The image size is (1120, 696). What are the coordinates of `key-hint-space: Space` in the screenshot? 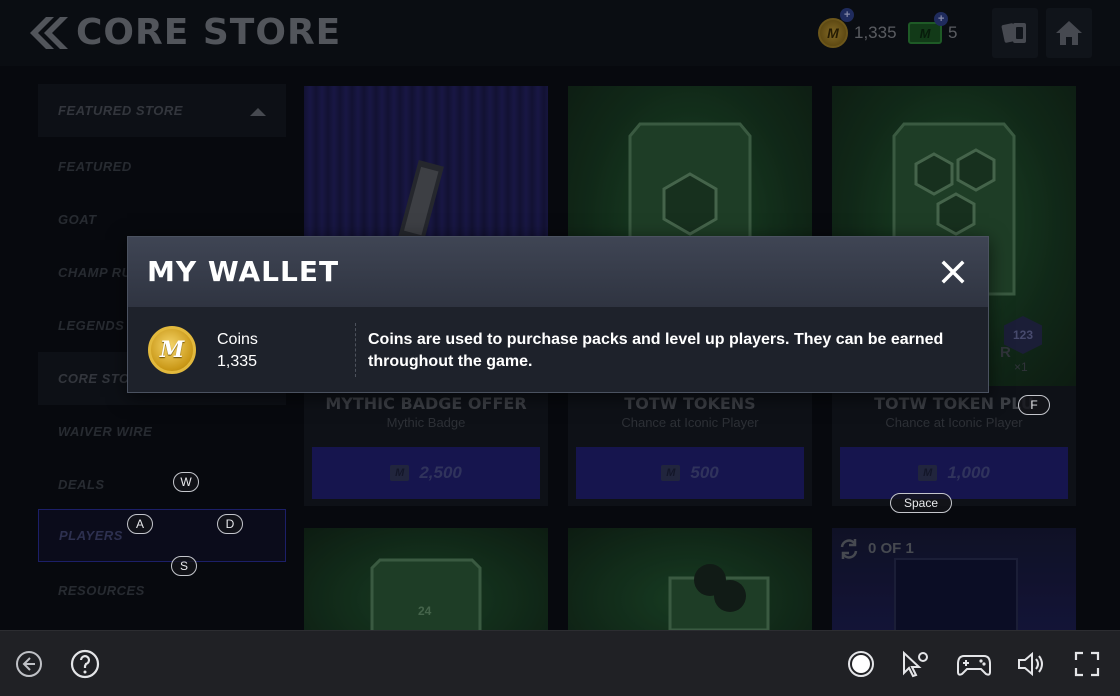 It's located at (921, 503).